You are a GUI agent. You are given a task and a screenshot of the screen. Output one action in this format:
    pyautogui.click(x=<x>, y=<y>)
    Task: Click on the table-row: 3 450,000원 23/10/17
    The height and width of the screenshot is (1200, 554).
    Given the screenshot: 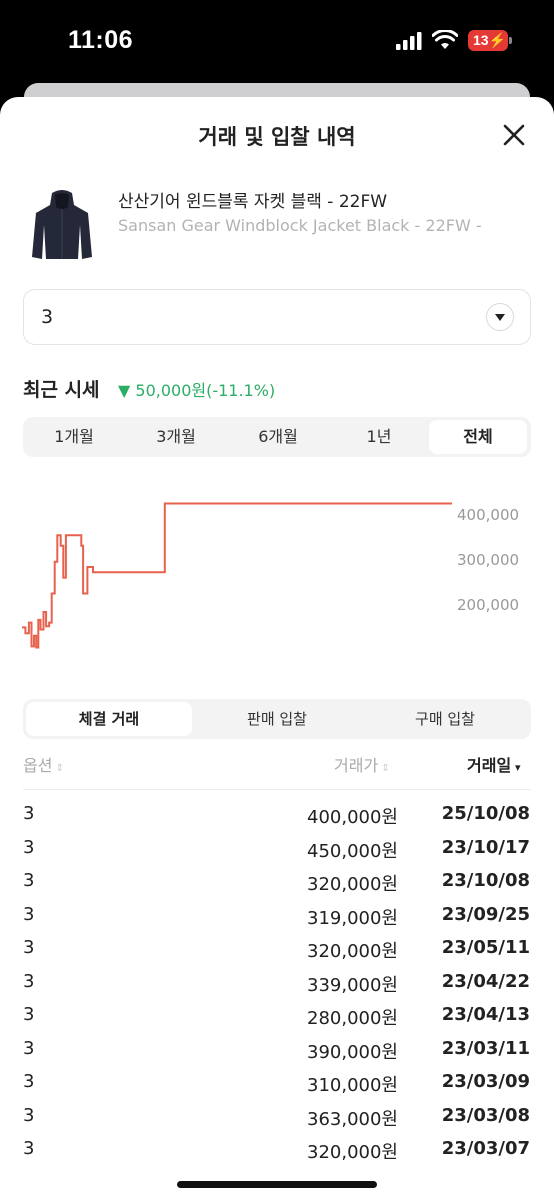 What is the action you would take?
    pyautogui.click(x=277, y=848)
    